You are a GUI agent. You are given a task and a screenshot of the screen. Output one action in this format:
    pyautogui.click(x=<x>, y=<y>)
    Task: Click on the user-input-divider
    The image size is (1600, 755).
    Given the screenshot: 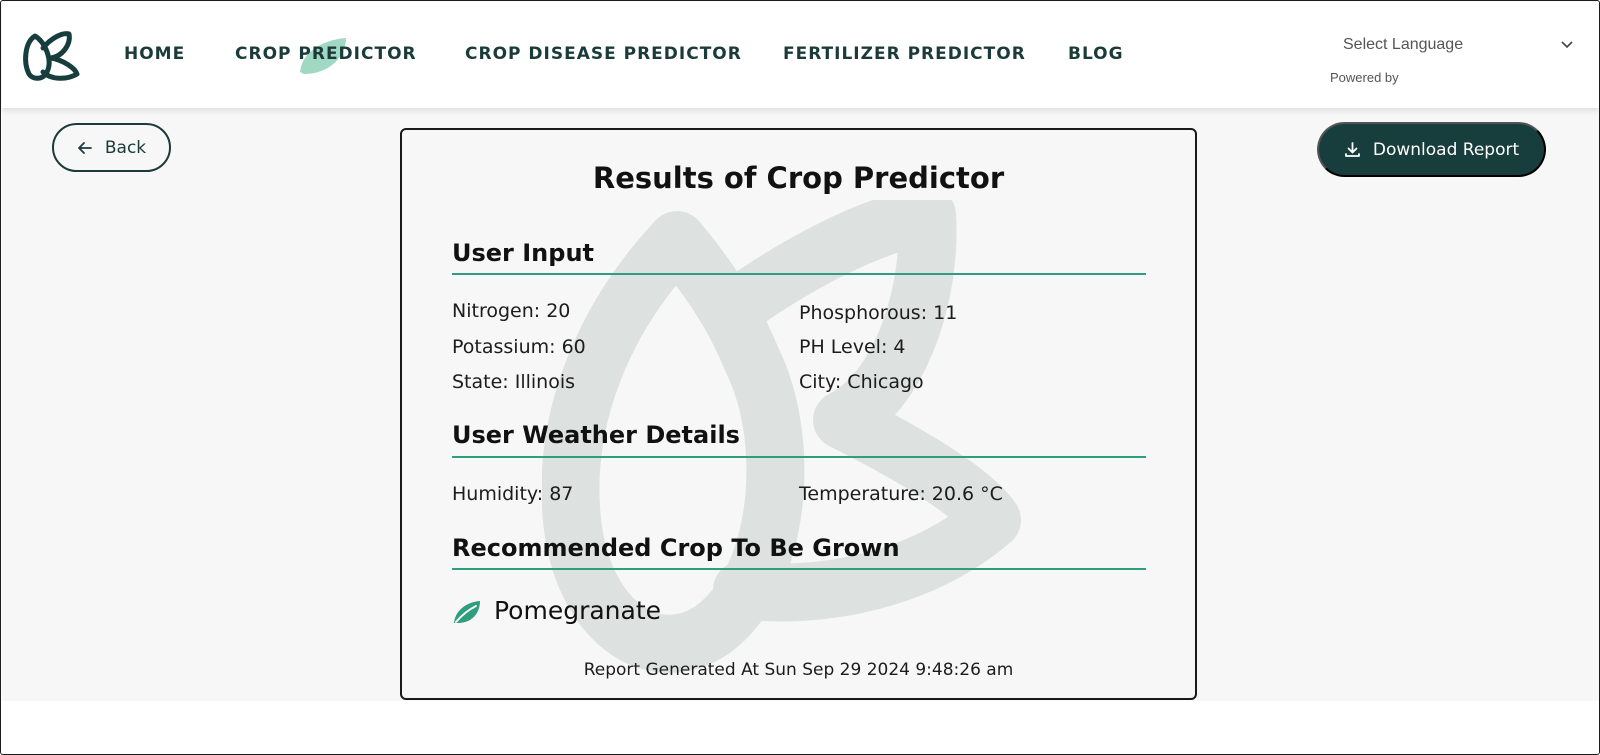 What is the action you would take?
    pyautogui.click(x=799, y=274)
    